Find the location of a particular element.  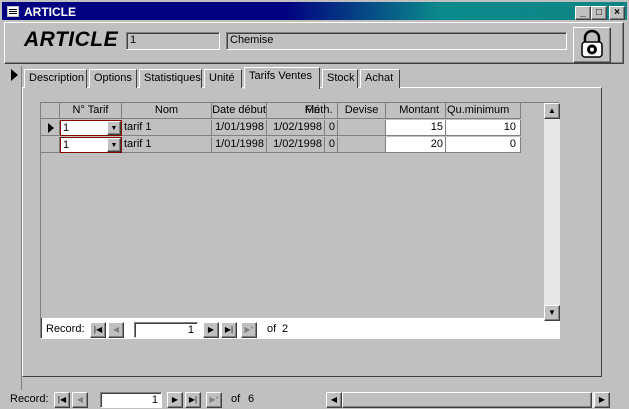

article-name-field: Chemise is located at coordinates (396, 41).